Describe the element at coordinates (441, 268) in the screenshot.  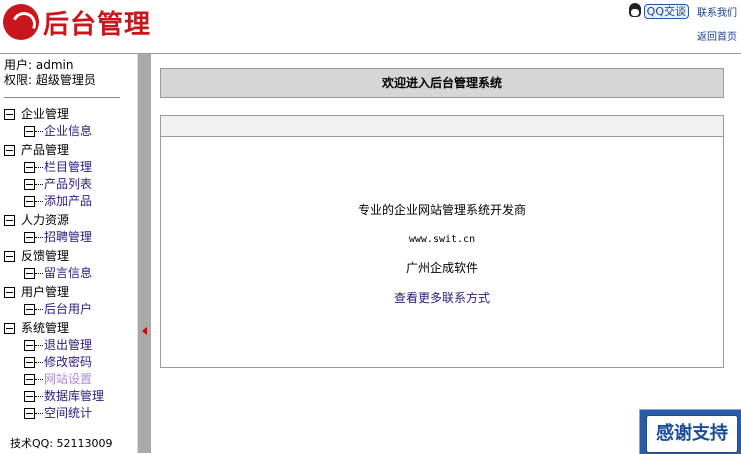
I see `company-name: 广州企成软件` at that location.